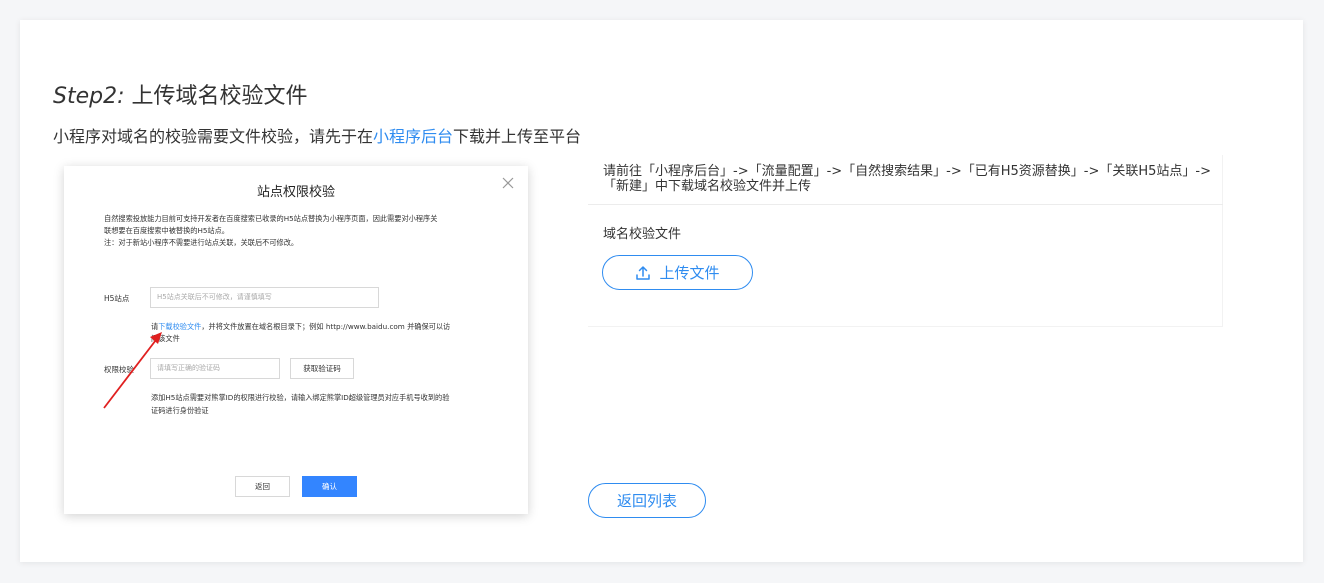 The height and width of the screenshot is (583, 1324). Describe the element at coordinates (180, 326) in the screenshot. I see `download-file-link: 下载校验文件` at that location.